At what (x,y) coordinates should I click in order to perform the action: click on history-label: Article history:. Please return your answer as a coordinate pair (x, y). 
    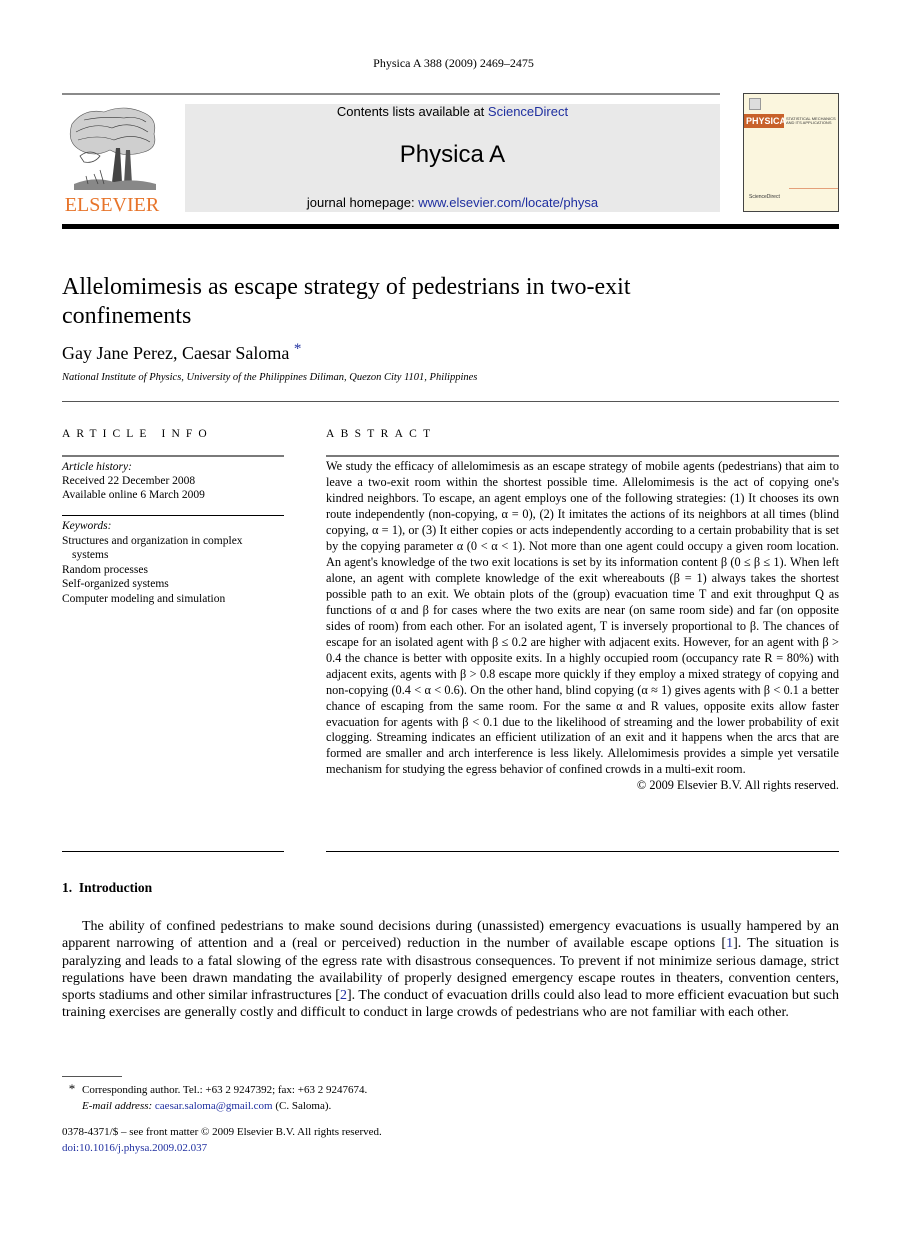
    Looking at the image, I should click on (97, 467).